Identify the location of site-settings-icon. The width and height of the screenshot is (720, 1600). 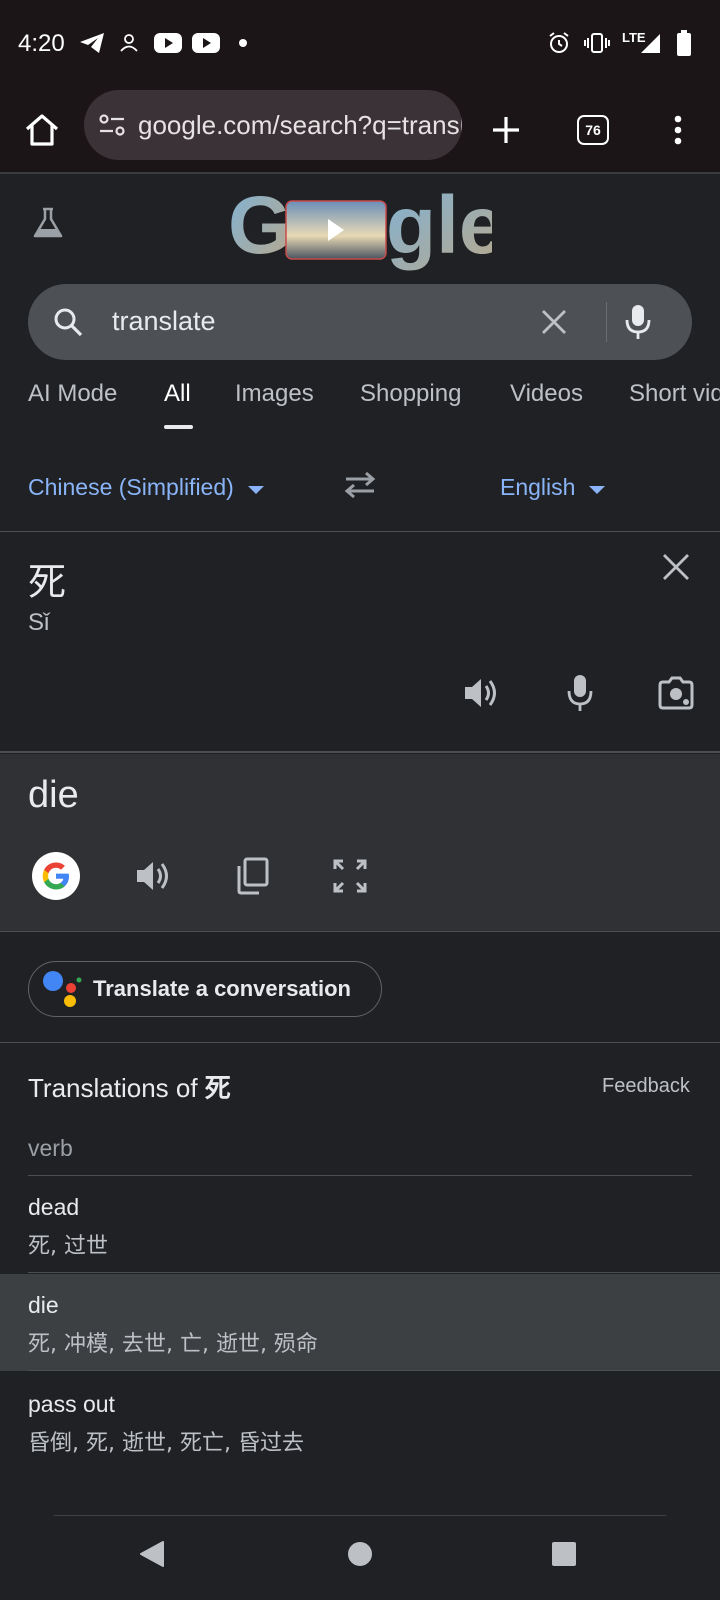
(112, 125).